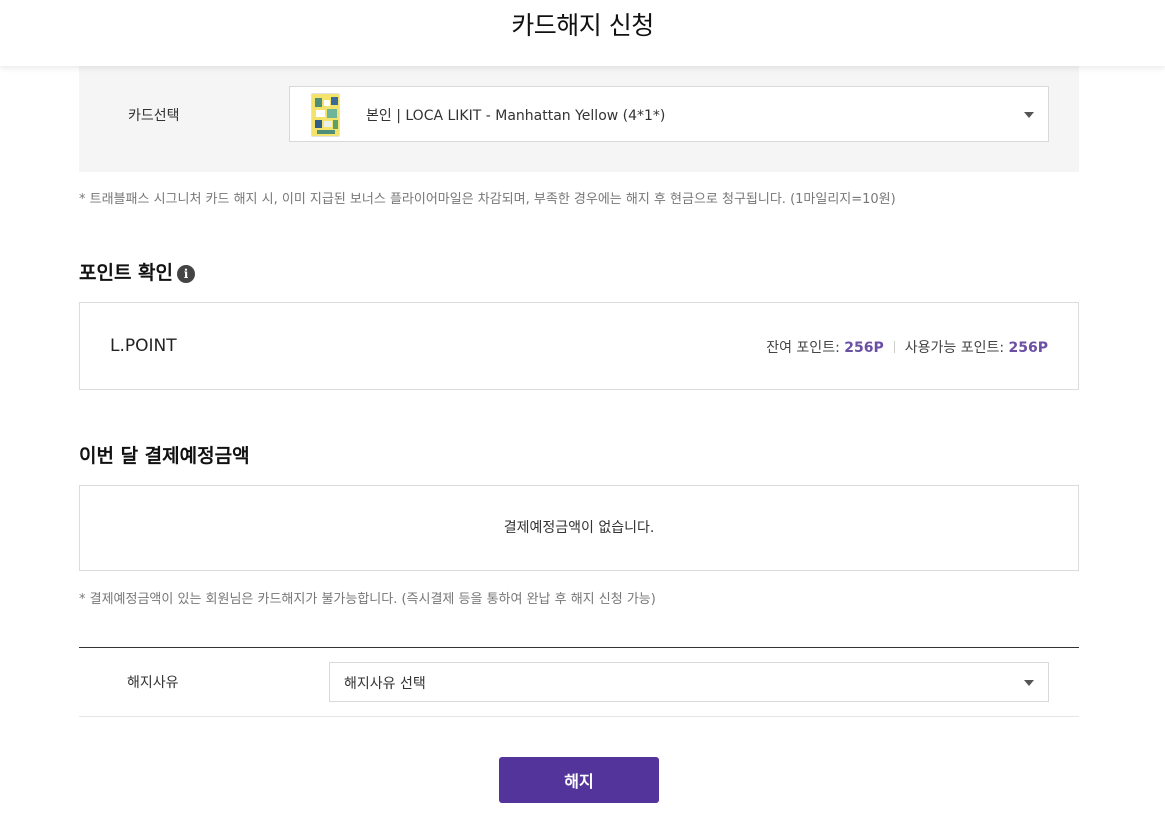  What do you see at coordinates (582, 25) in the screenshot?
I see `page-title: 카드해지 신청` at bounding box center [582, 25].